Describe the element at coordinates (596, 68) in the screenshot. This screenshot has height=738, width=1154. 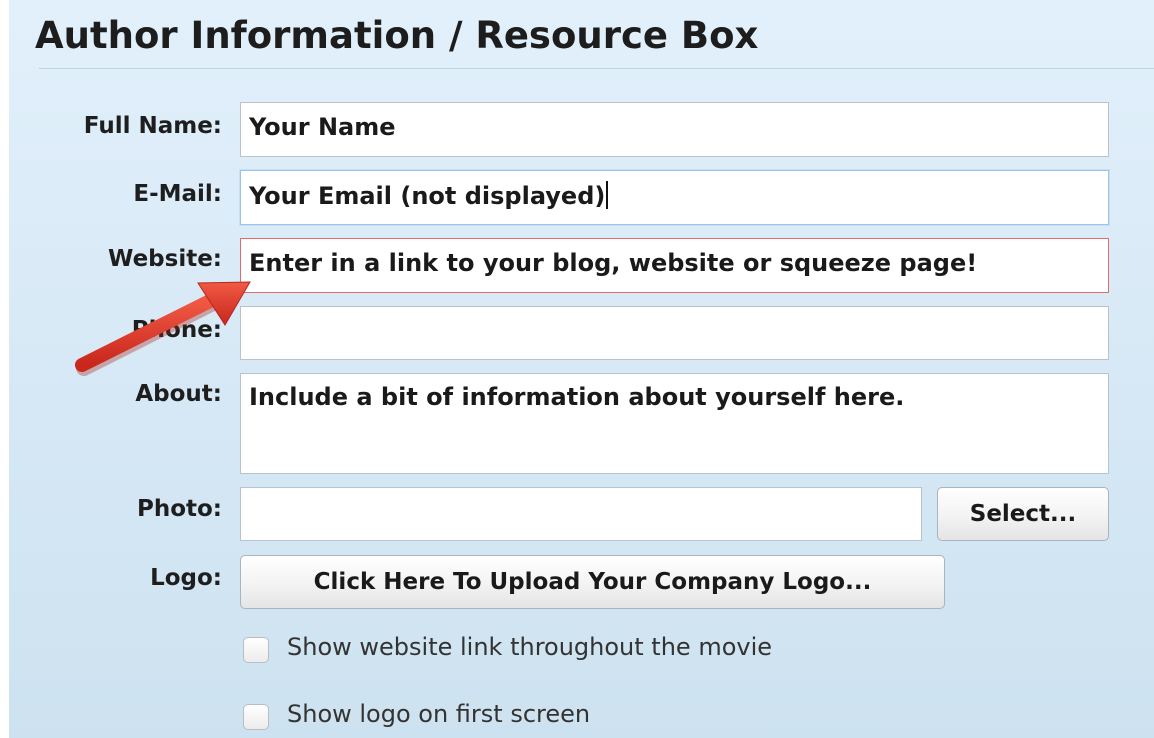
I see `title-divider` at that location.